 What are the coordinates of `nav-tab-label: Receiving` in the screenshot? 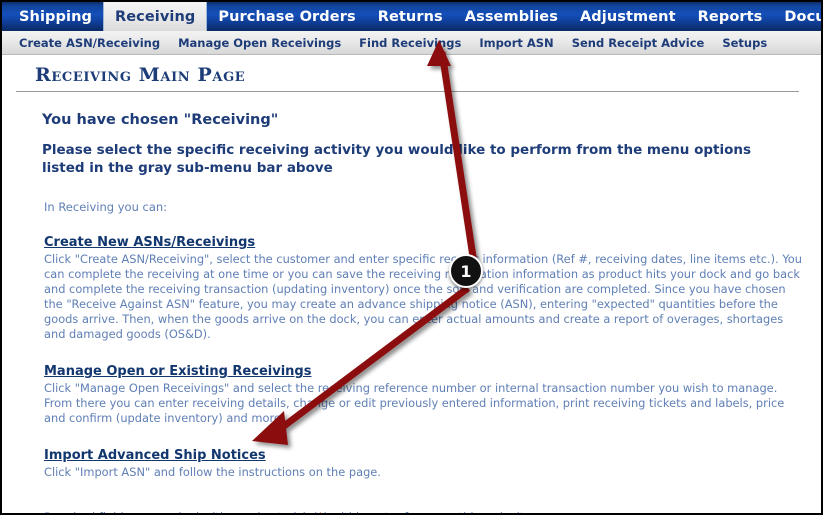 It's located at (155, 16).